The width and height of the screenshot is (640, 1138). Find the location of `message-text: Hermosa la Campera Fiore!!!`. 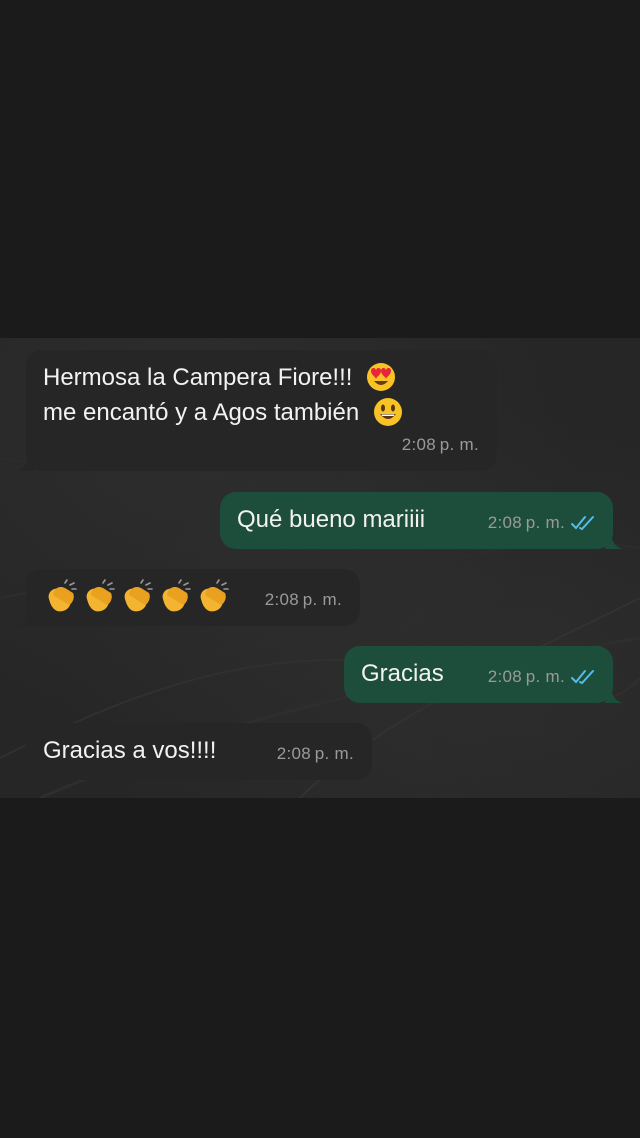

message-text: Hermosa la Campera Fiore!!! is located at coordinates (198, 377).